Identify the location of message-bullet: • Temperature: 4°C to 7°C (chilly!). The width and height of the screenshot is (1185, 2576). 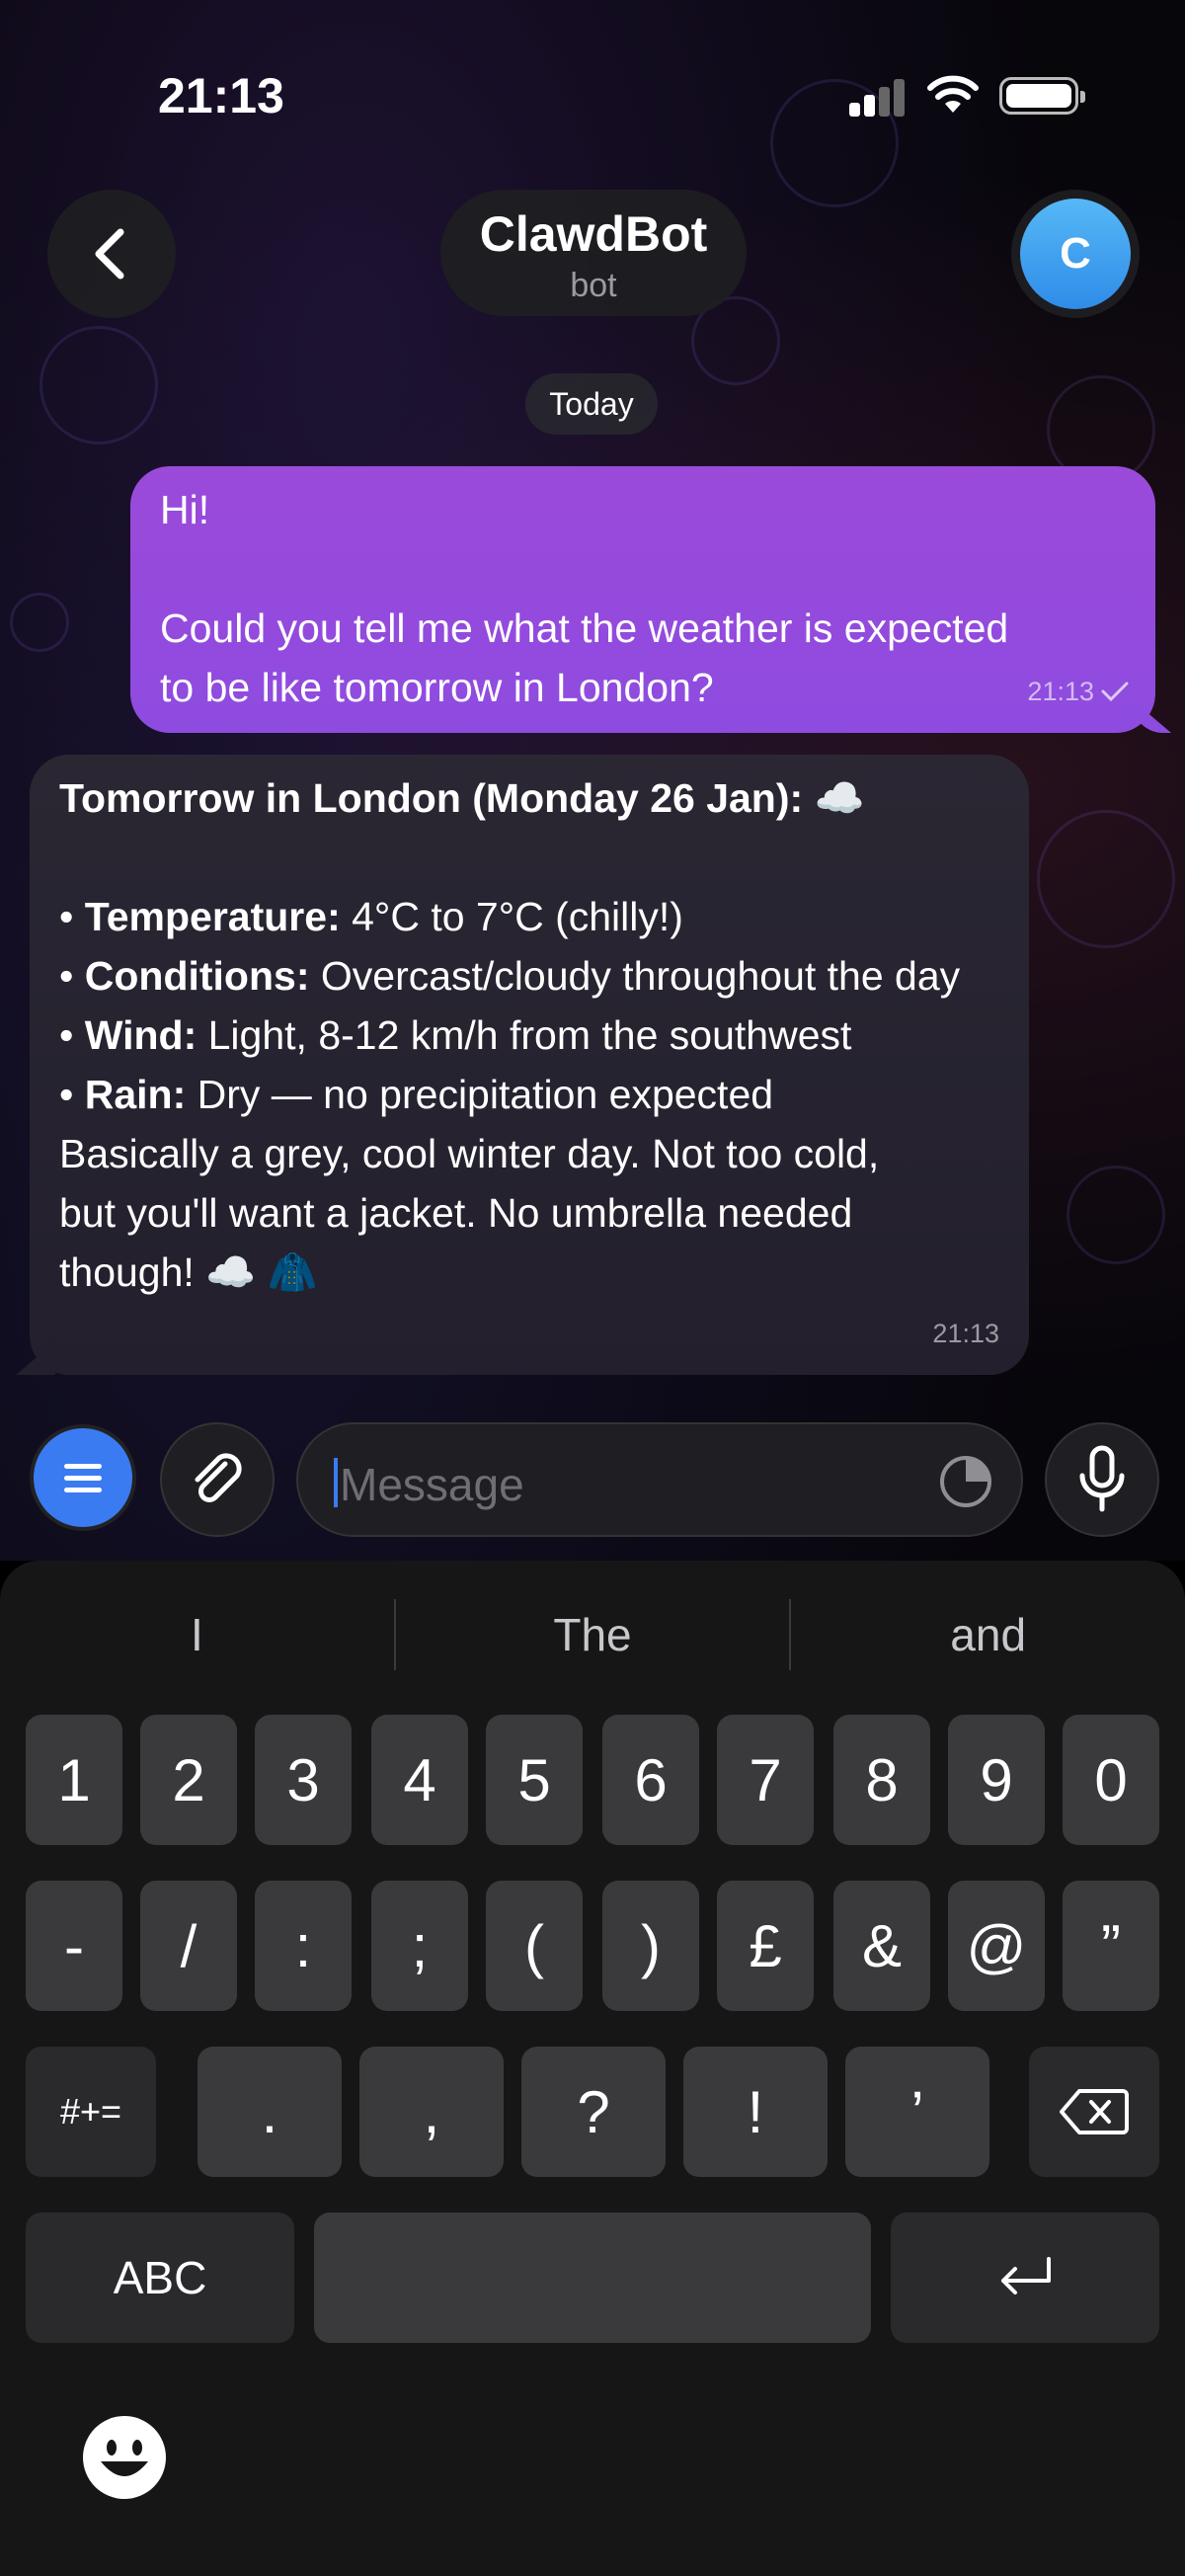
(371, 916).